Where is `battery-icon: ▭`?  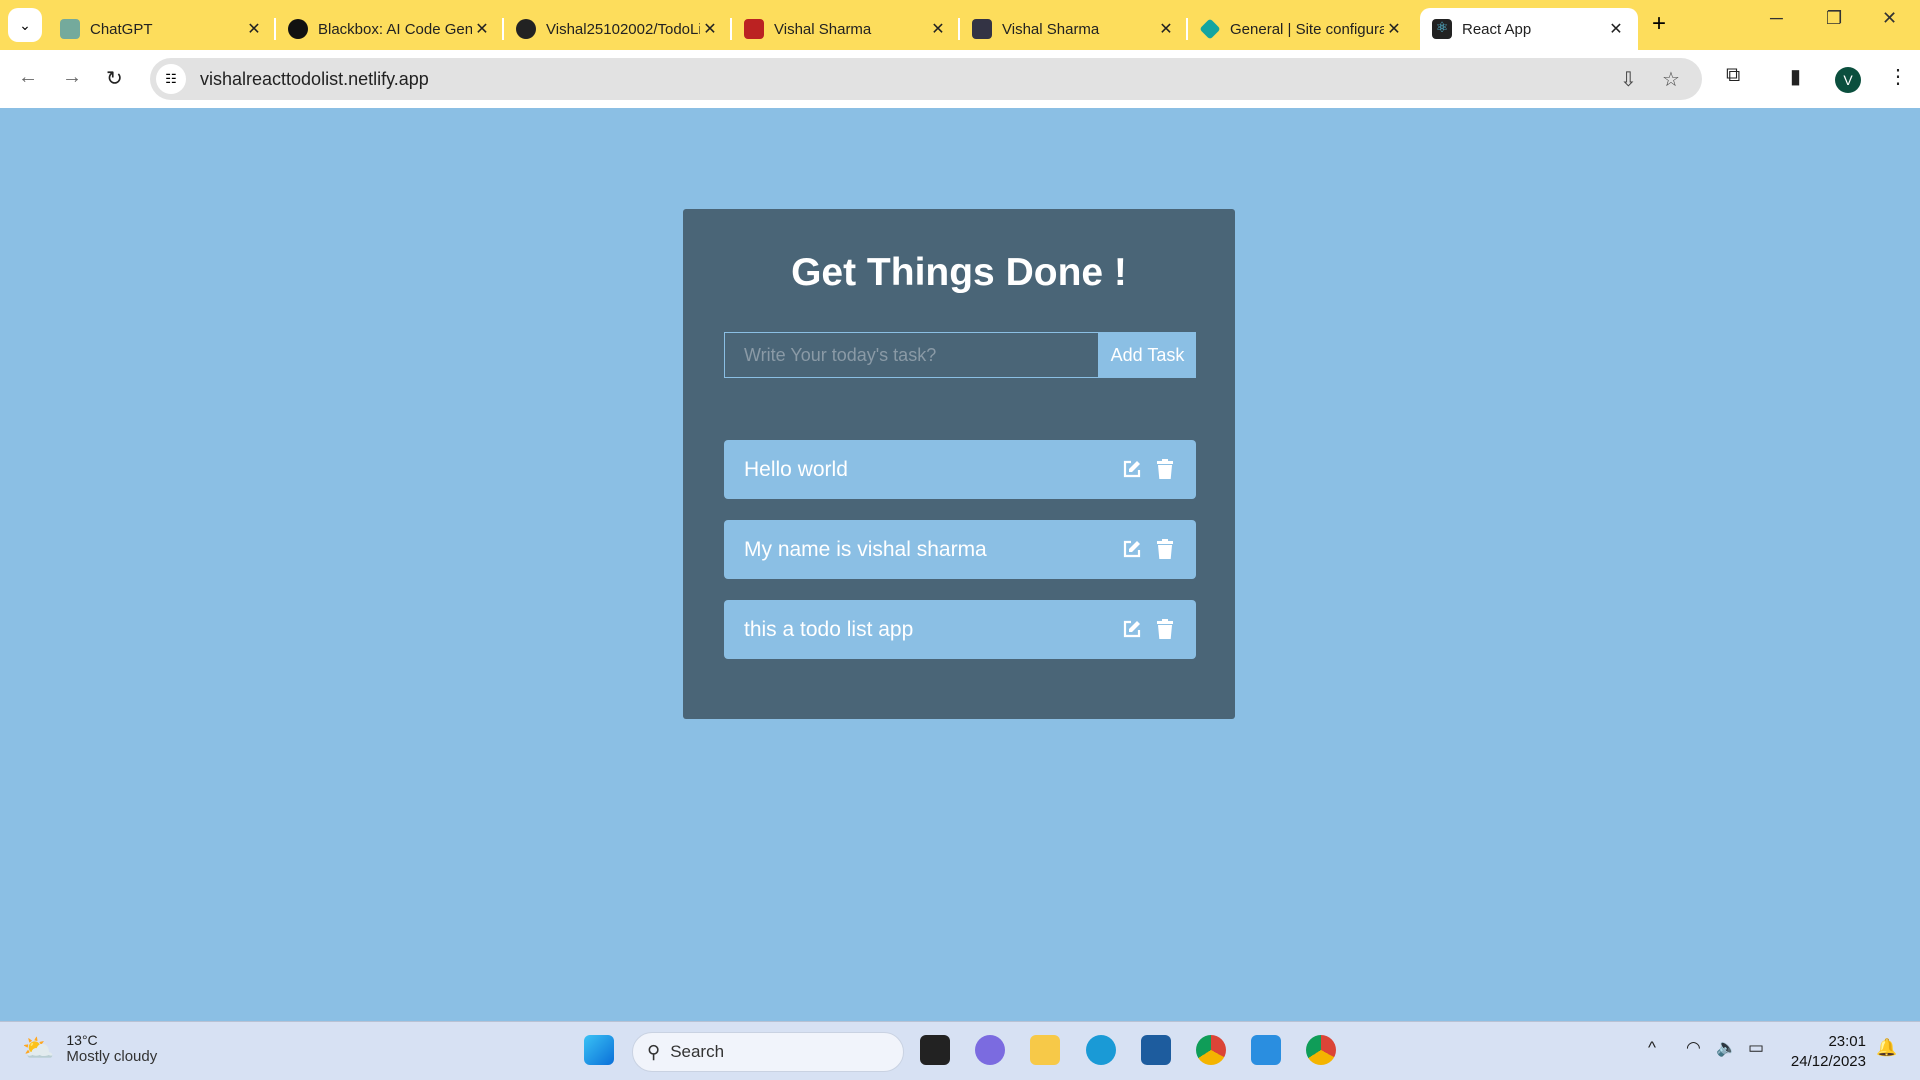
battery-icon: ▭ is located at coordinates (1756, 1048).